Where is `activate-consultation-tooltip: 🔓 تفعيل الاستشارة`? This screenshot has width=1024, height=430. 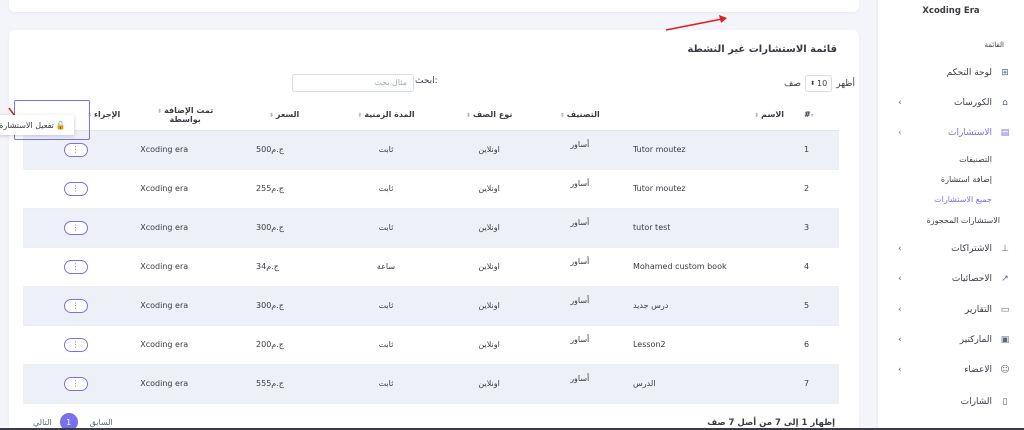 activate-consultation-tooltip: 🔓 تفعيل الاستشارة is located at coordinates (37, 125).